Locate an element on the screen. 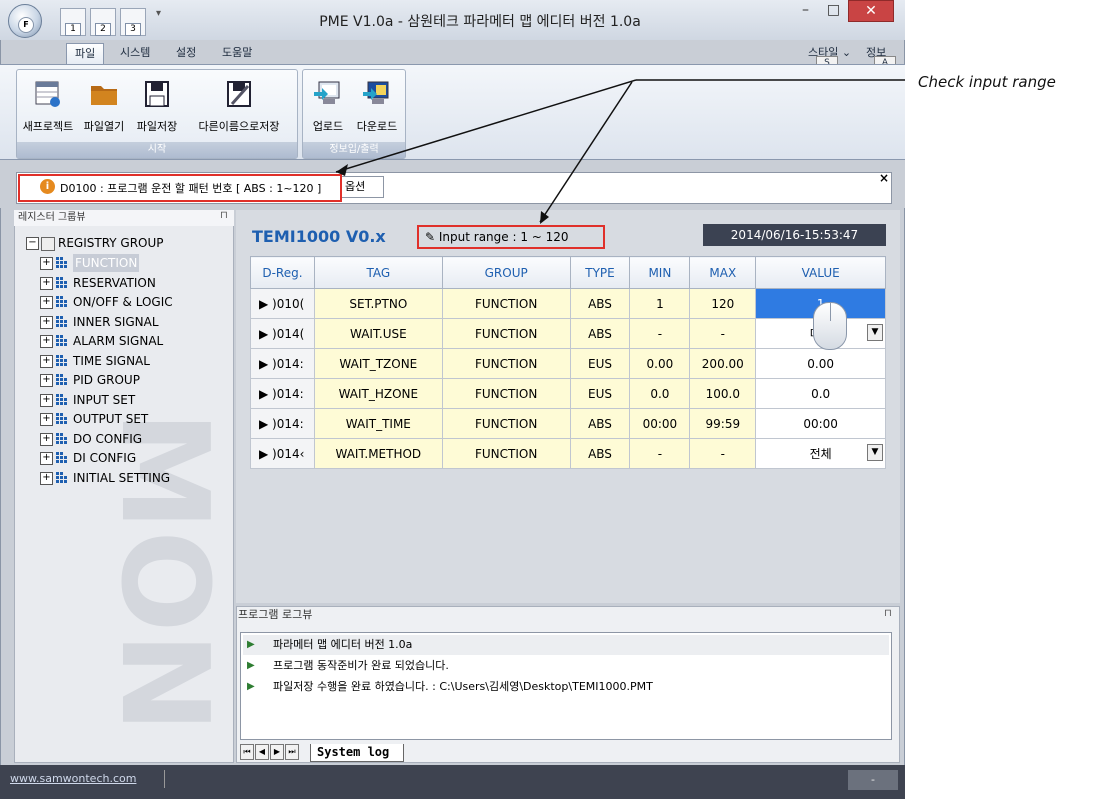  annotation-callout is located at coordinates (620, 151).